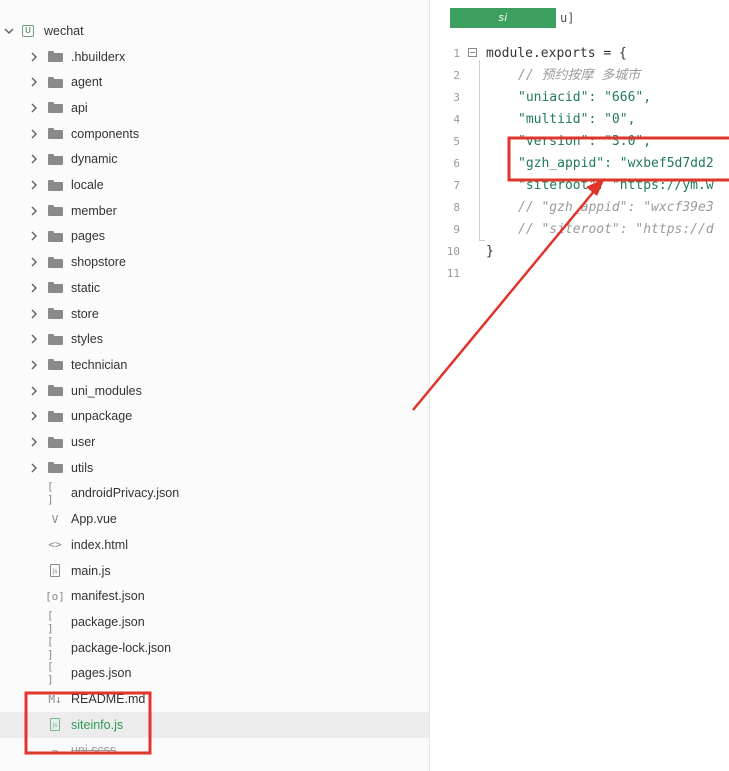 This screenshot has width=729, height=771. What do you see at coordinates (214, 391) in the screenshot?
I see `tree-folder-row: uni_modules` at bounding box center [214, 391].